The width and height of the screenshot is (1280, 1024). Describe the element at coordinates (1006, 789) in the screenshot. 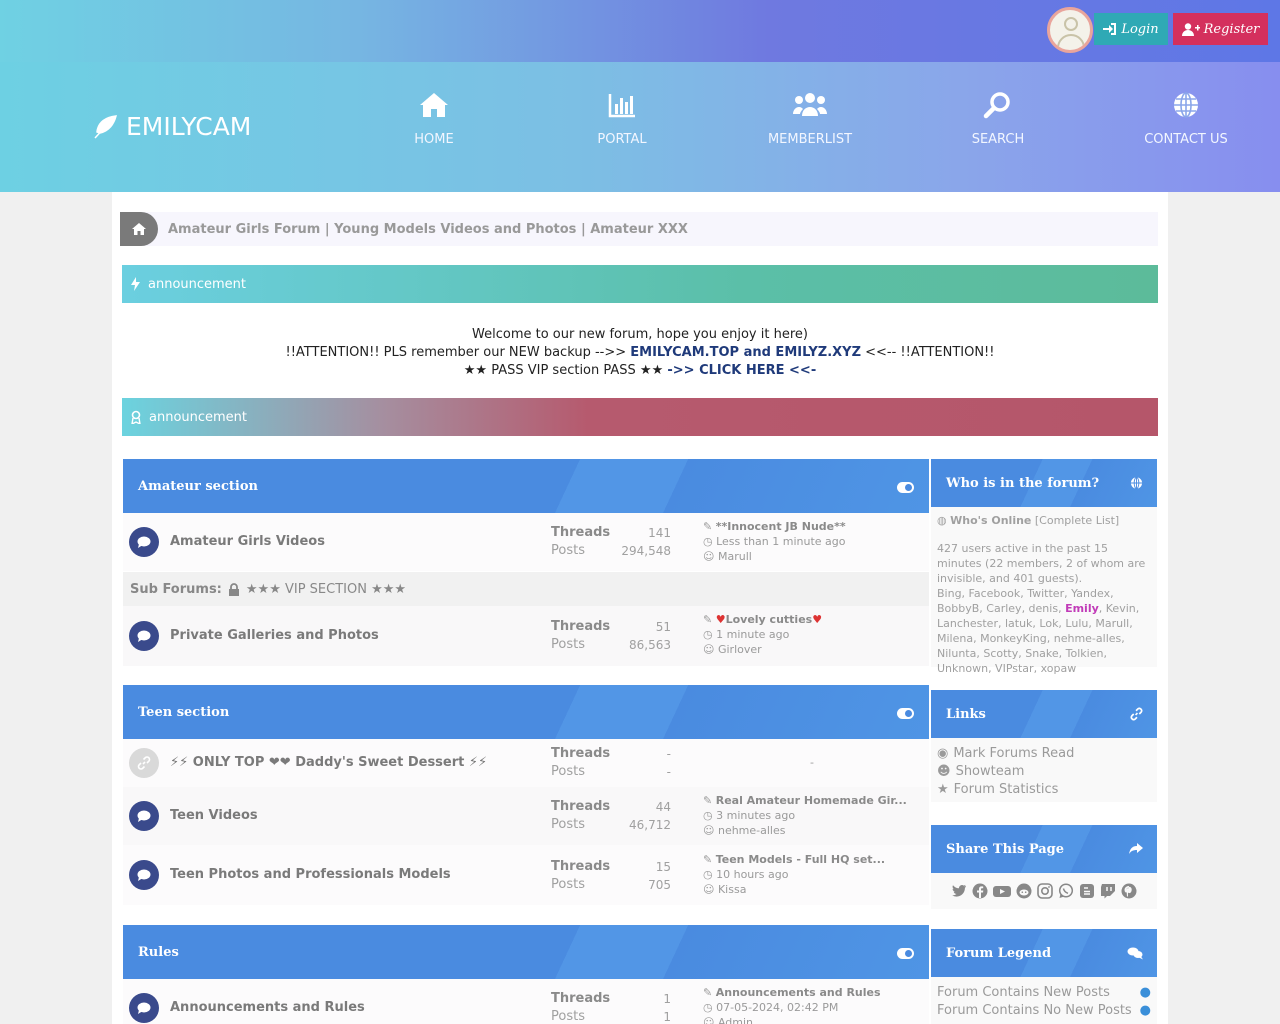

I see `link-label: Forum Statistics` at that location.